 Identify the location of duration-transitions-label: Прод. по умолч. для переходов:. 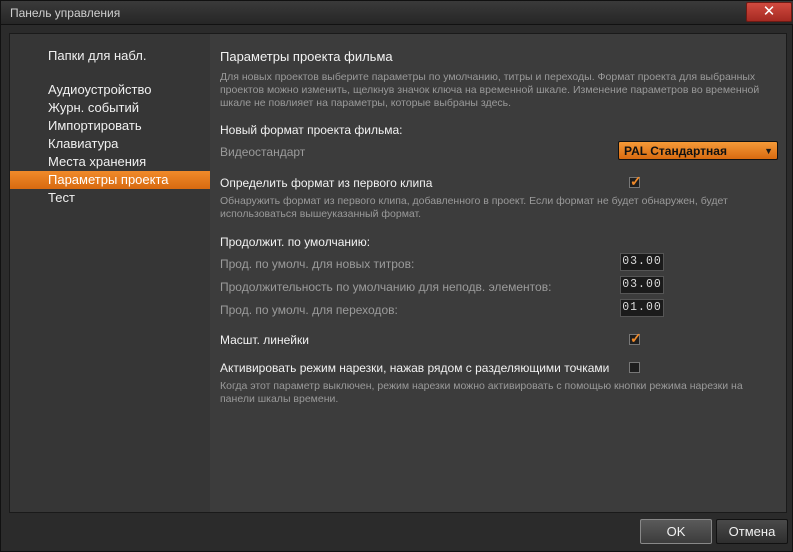
(309, 310).